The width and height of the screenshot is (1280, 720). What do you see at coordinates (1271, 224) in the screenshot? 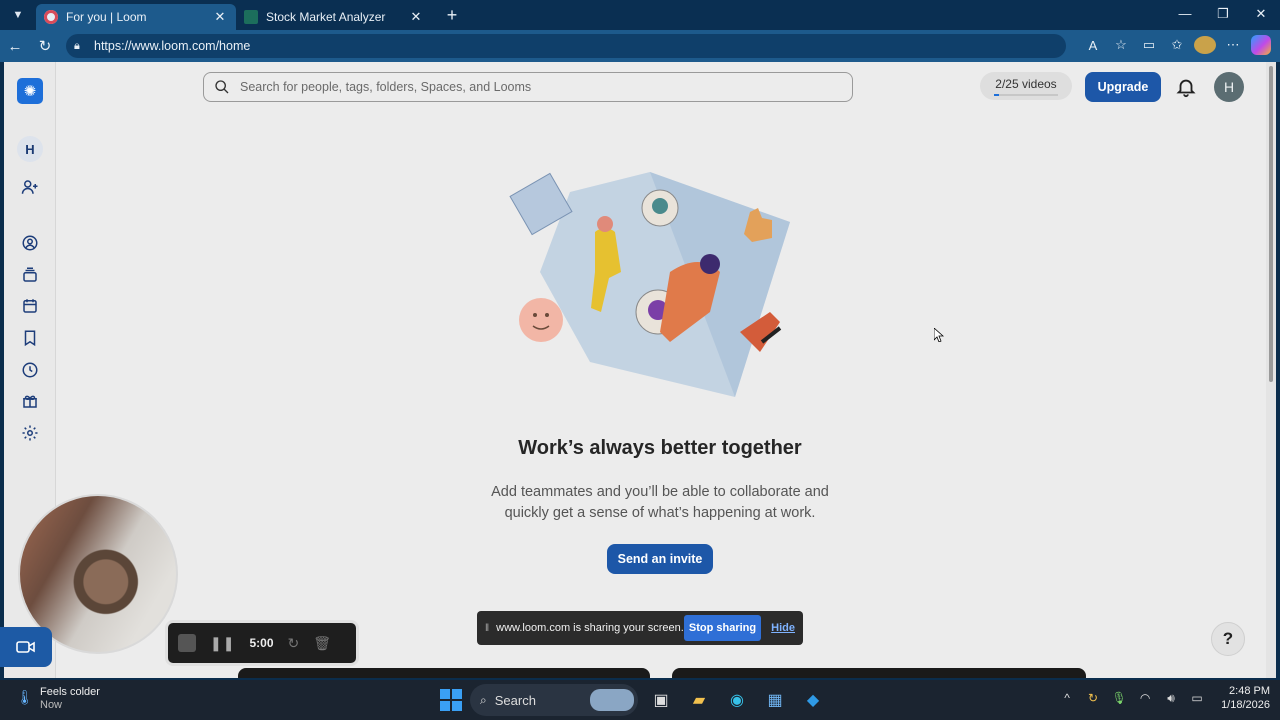
I see `scrollbar-thumb` at bounding box center [1271, 224].